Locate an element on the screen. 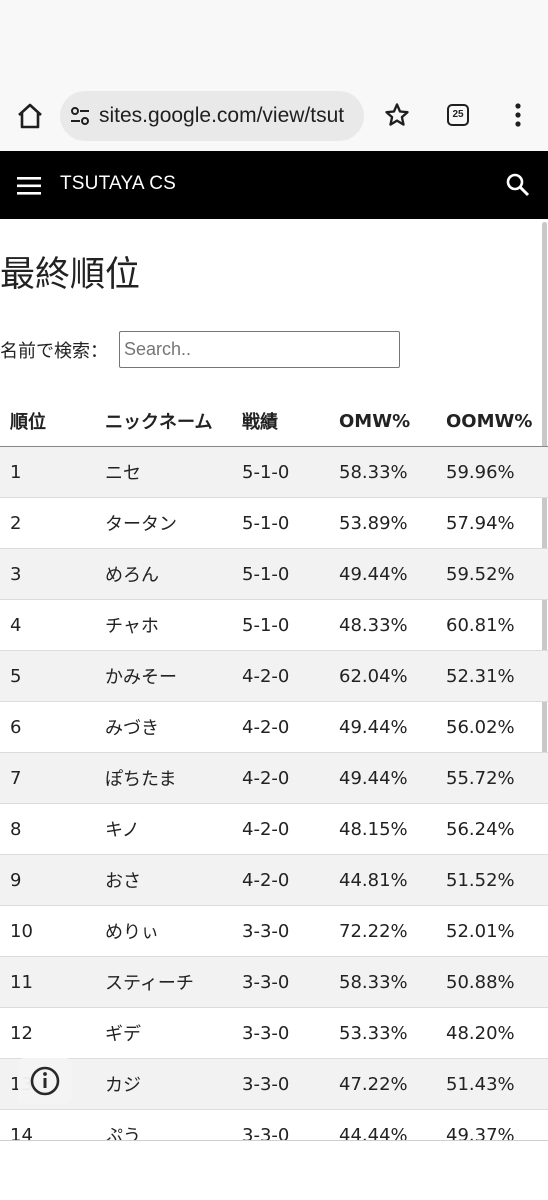  cell-nickname: かみそー is located at coordinates (173, 676).